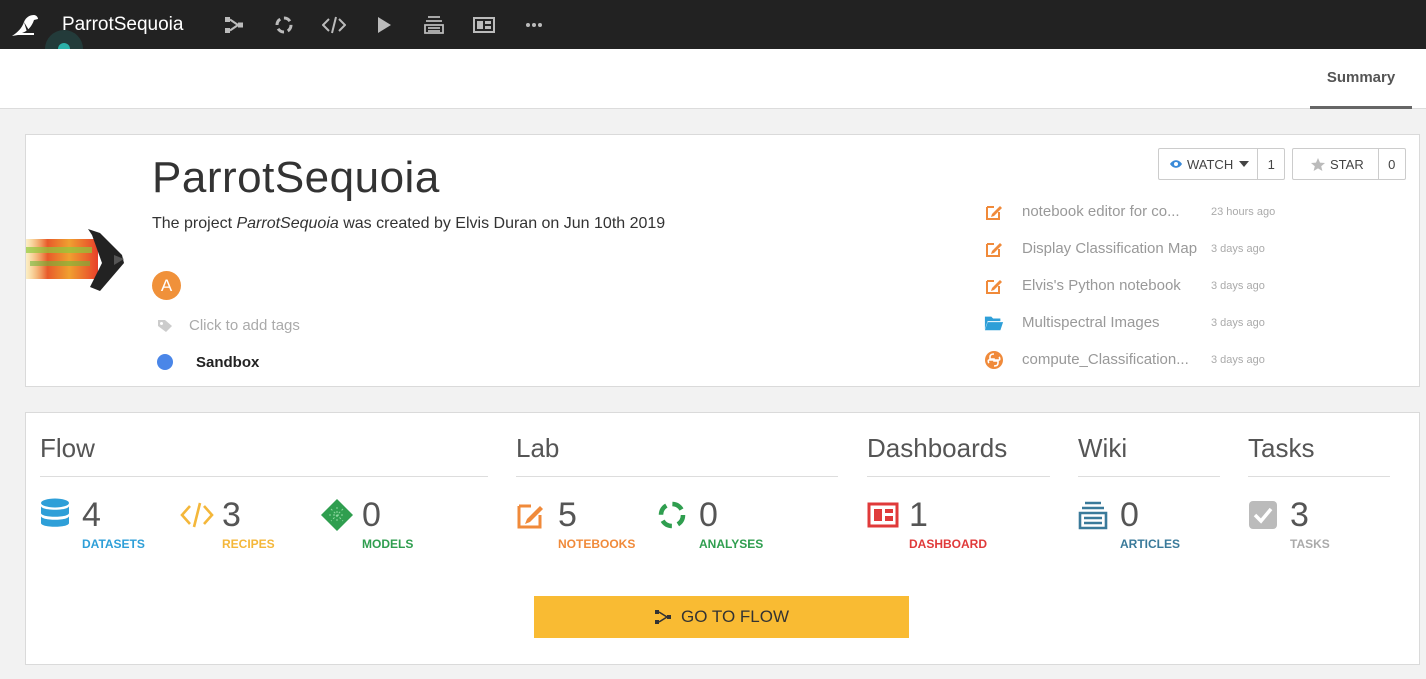  I want to click on project-name-link: ParrotSequoia, so click(122, 25).